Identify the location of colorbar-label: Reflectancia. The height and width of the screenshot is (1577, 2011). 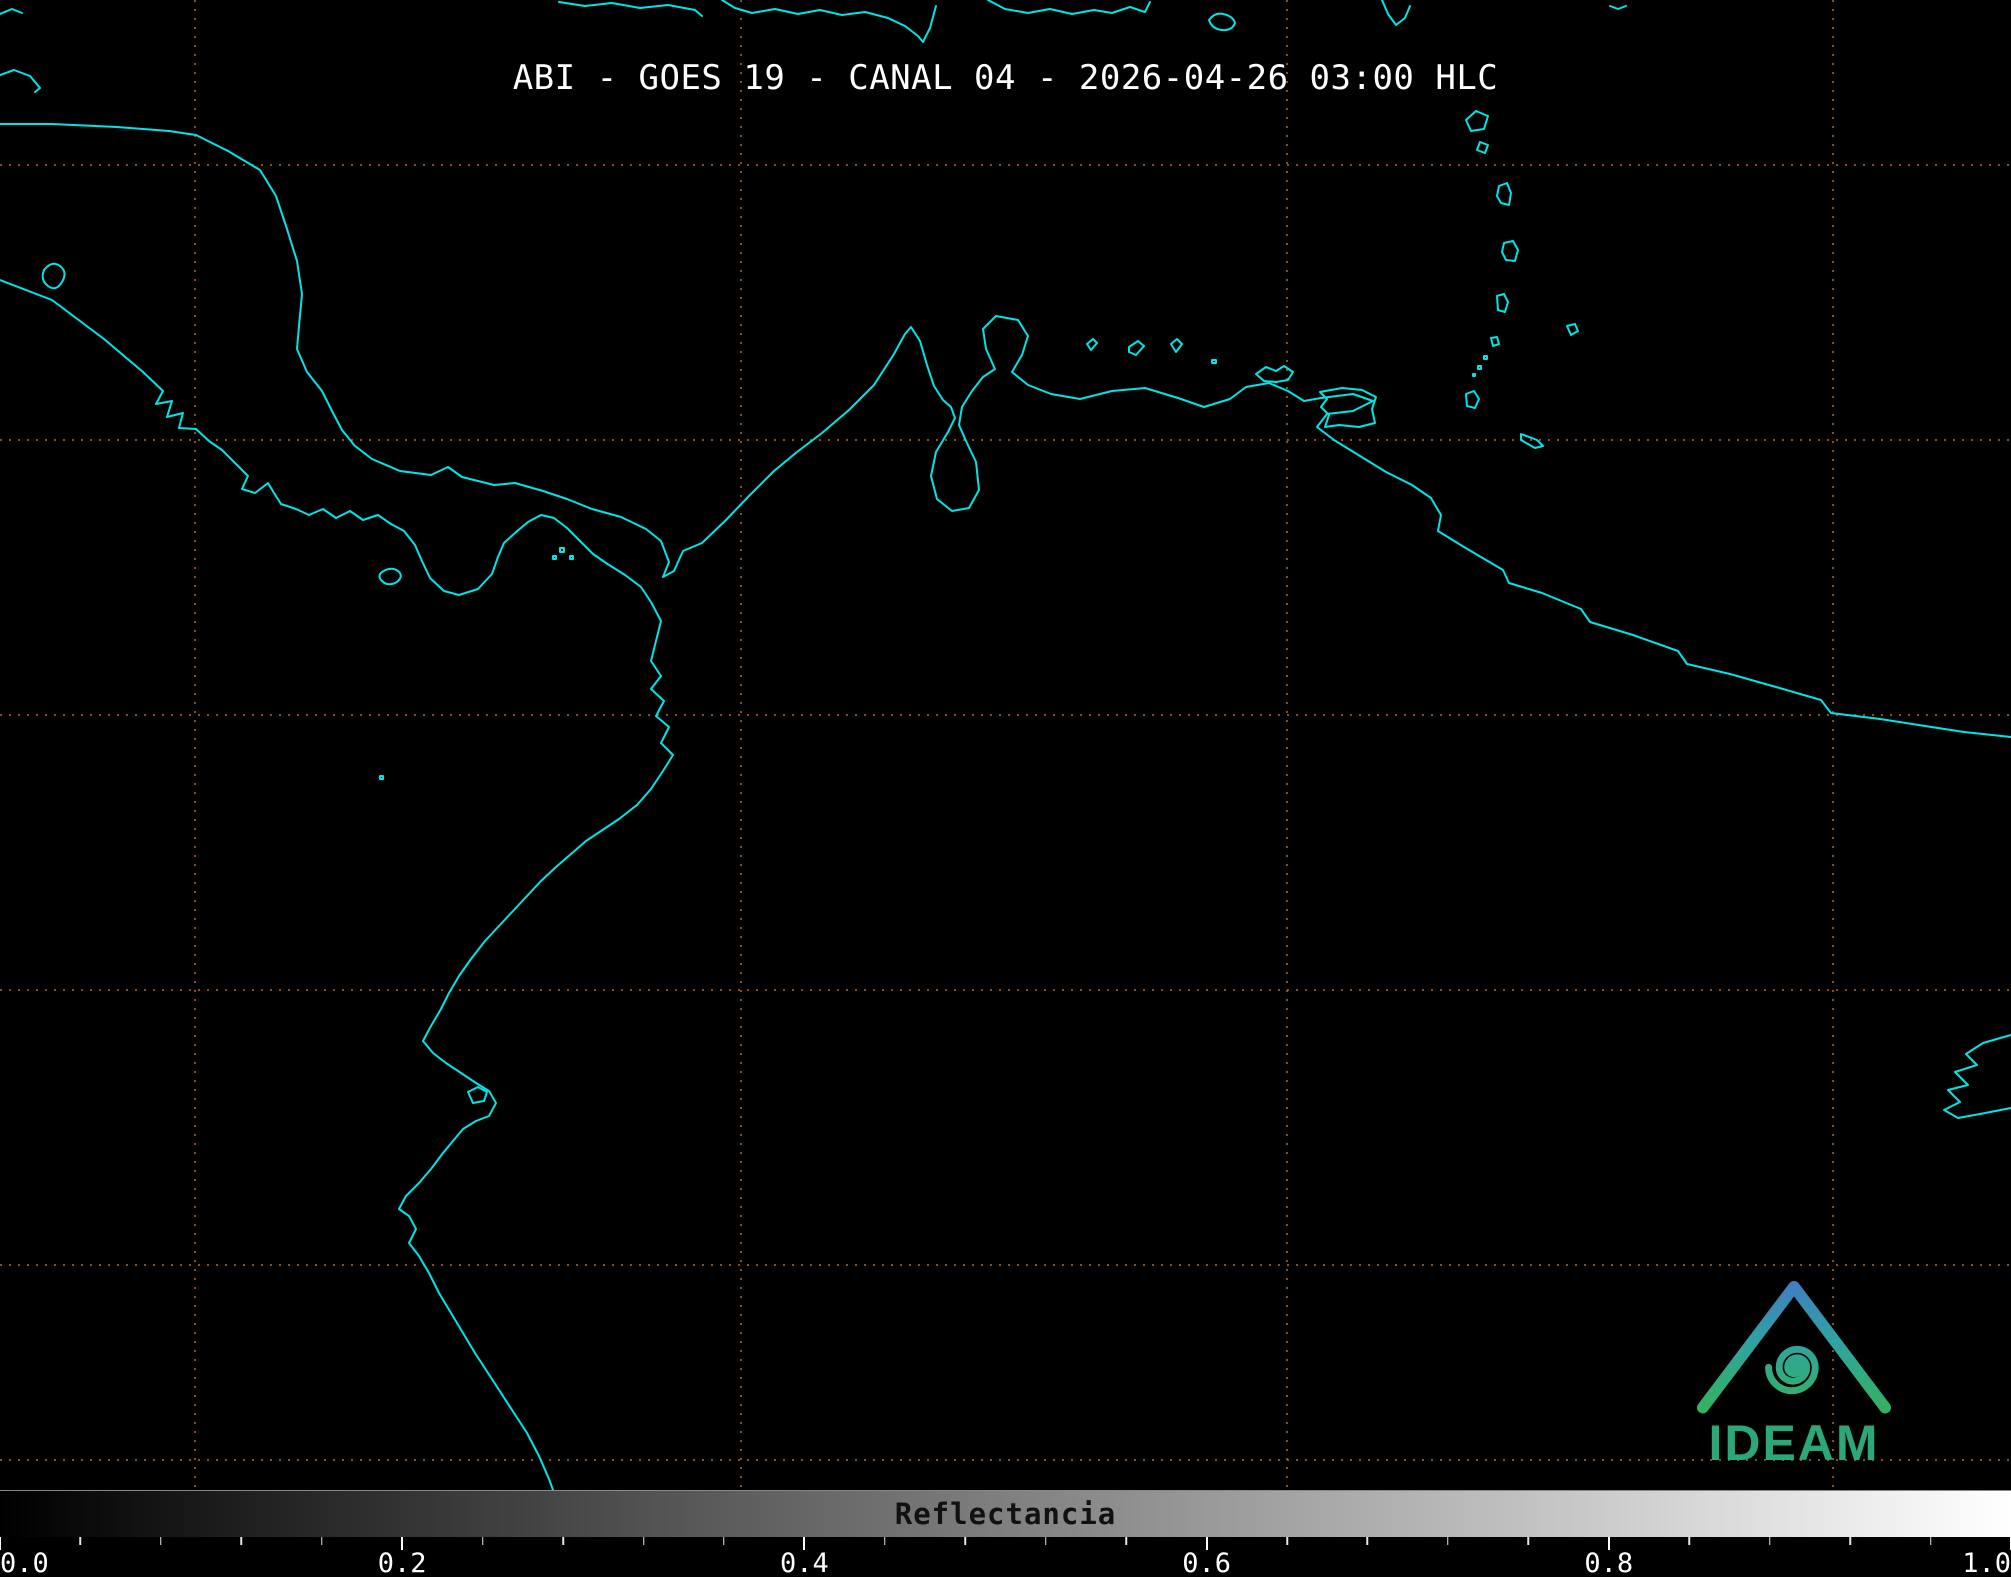
(1005, 1514).